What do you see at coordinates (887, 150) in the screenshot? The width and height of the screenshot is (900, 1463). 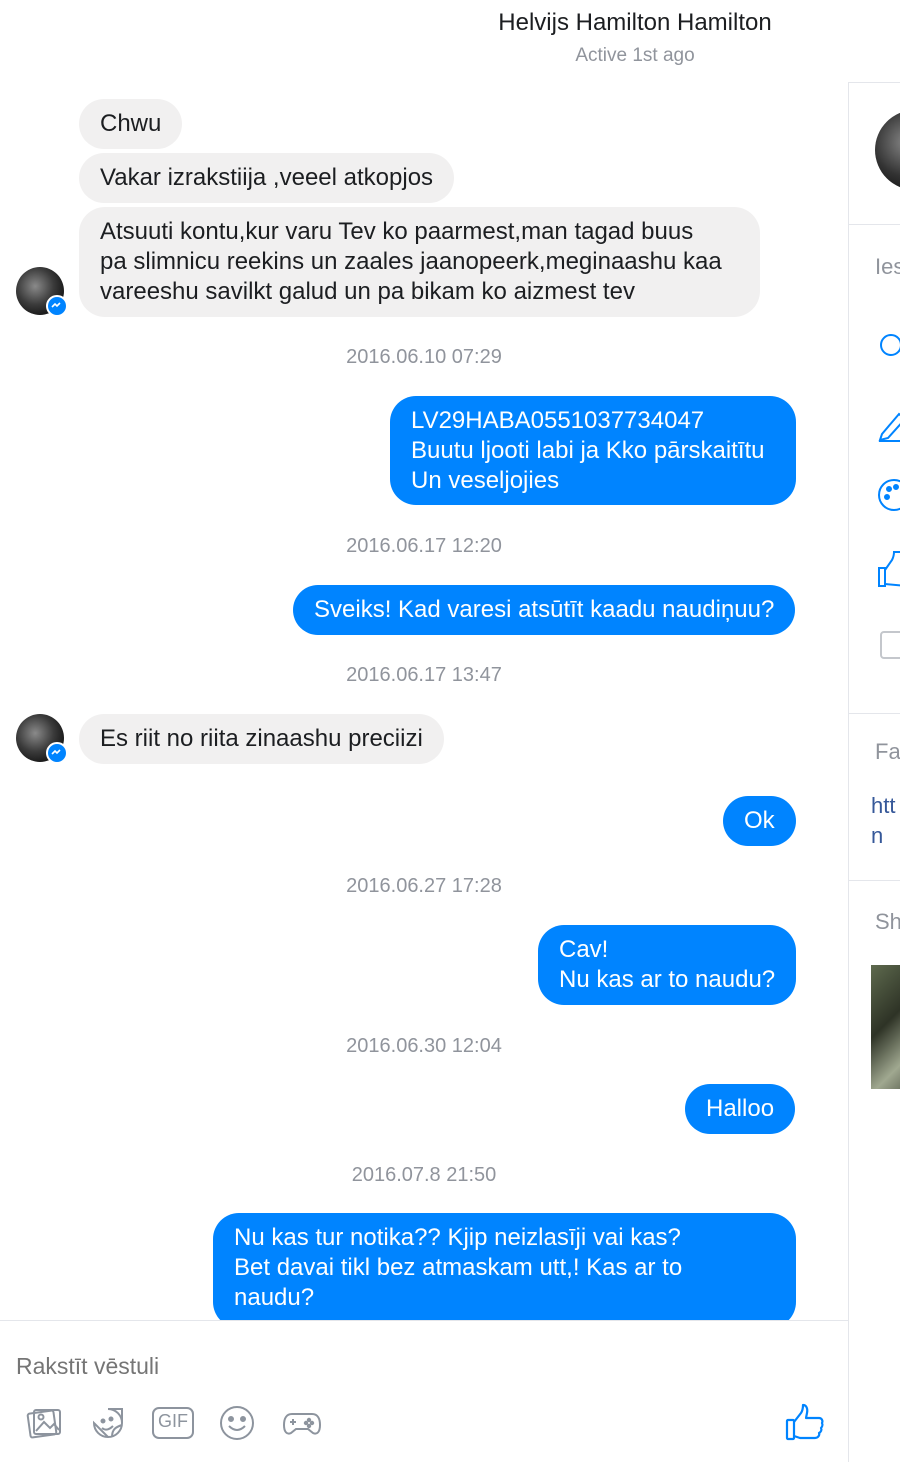 I see `contact-profile-avatar` at bounding box center [887, 150].